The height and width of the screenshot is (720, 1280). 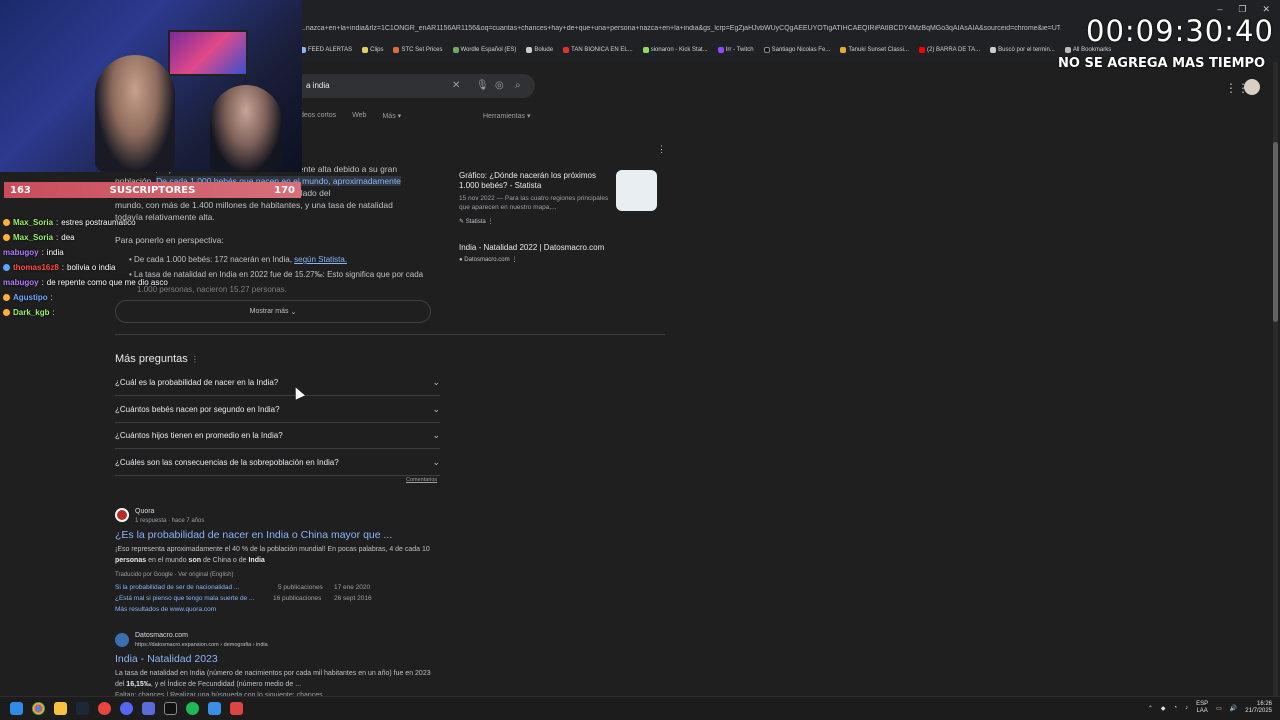 I want to click on bookmark: FEED ALERTAS, so click(x=326, y=50).